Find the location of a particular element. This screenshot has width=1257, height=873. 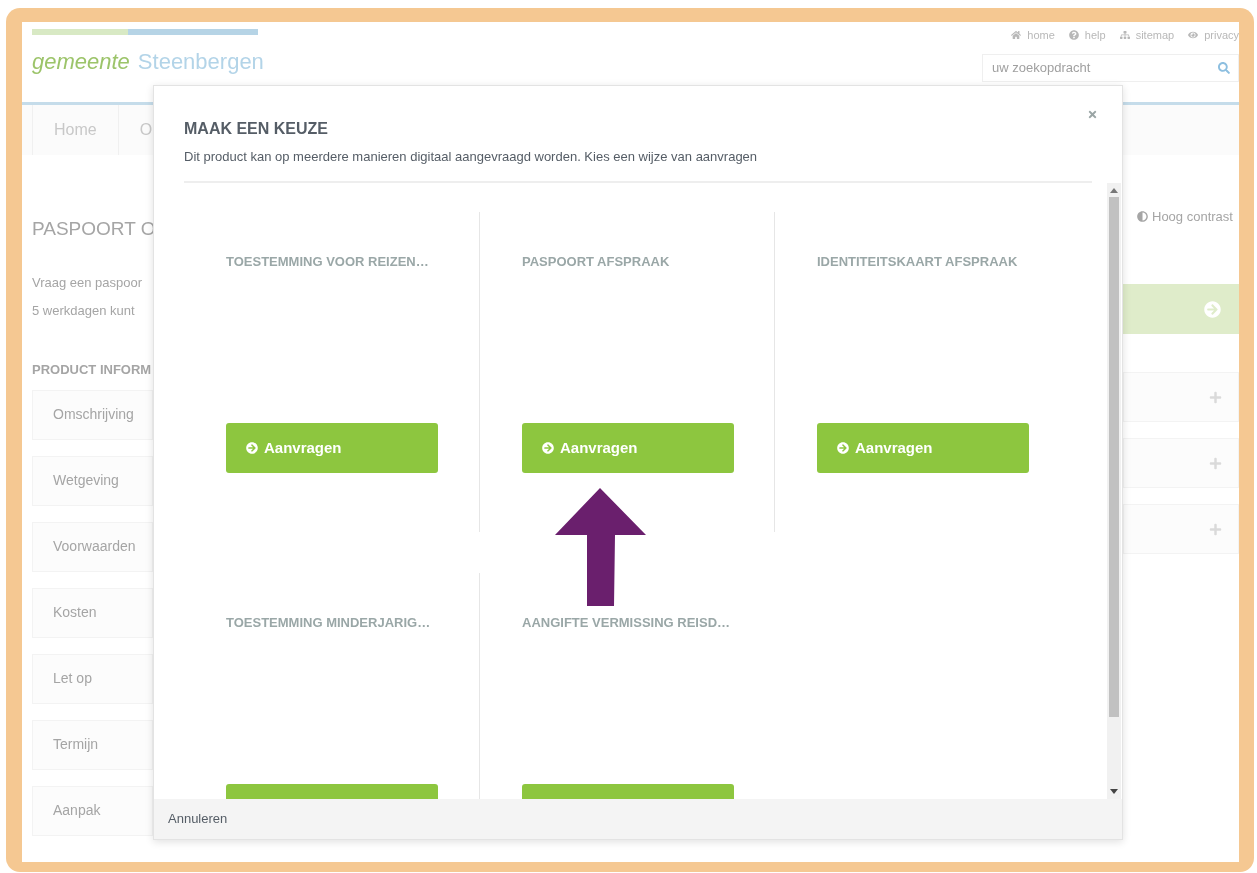

scrollbar is located at coordinates (1114, 490).